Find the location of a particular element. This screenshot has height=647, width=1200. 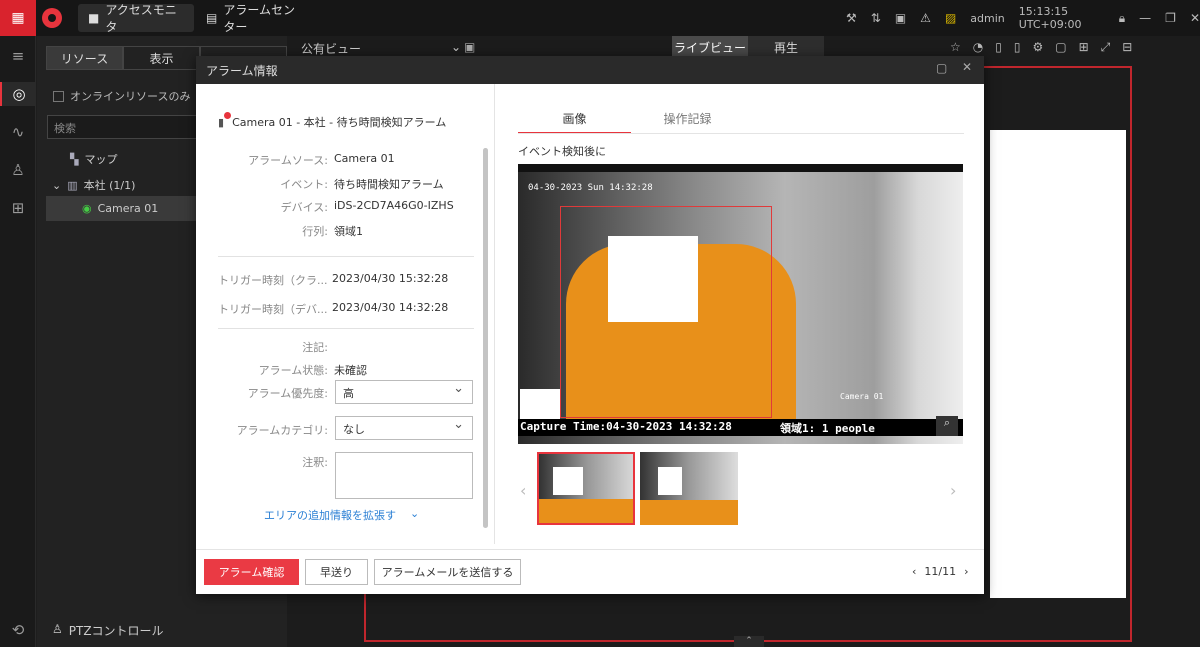

double-chevron-down-icon: ⌄ is located at coordinates (415, 513).